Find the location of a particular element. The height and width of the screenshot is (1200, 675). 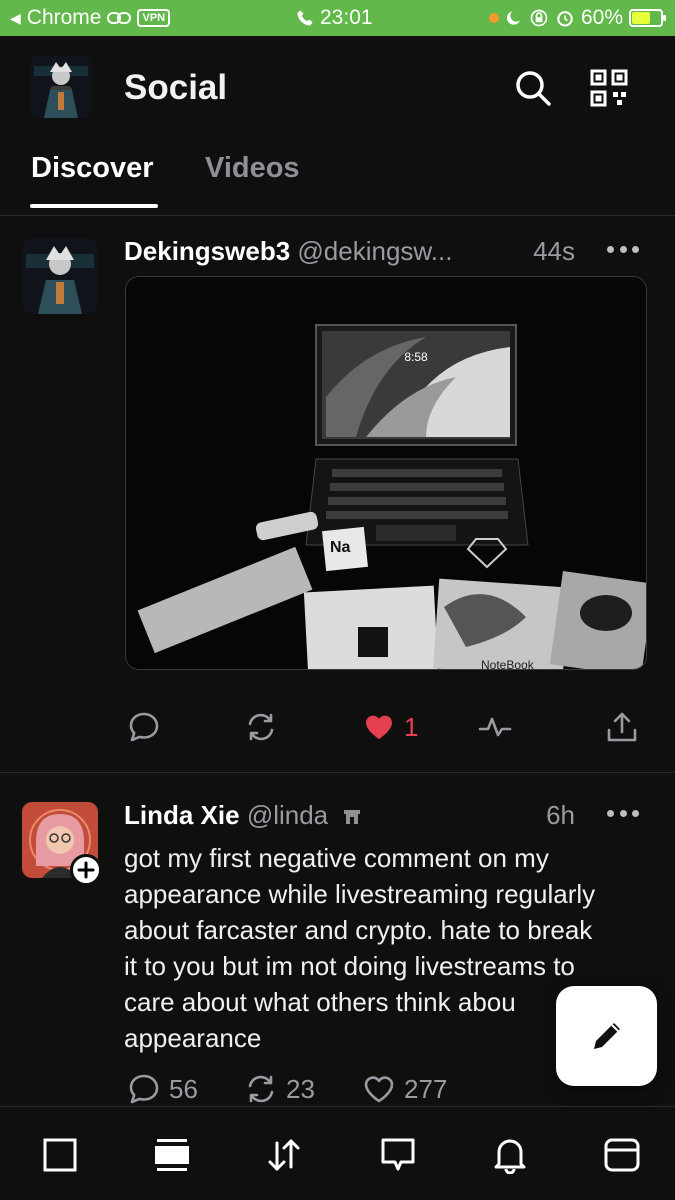

feed-icon is located at coordinates (172, 1155).